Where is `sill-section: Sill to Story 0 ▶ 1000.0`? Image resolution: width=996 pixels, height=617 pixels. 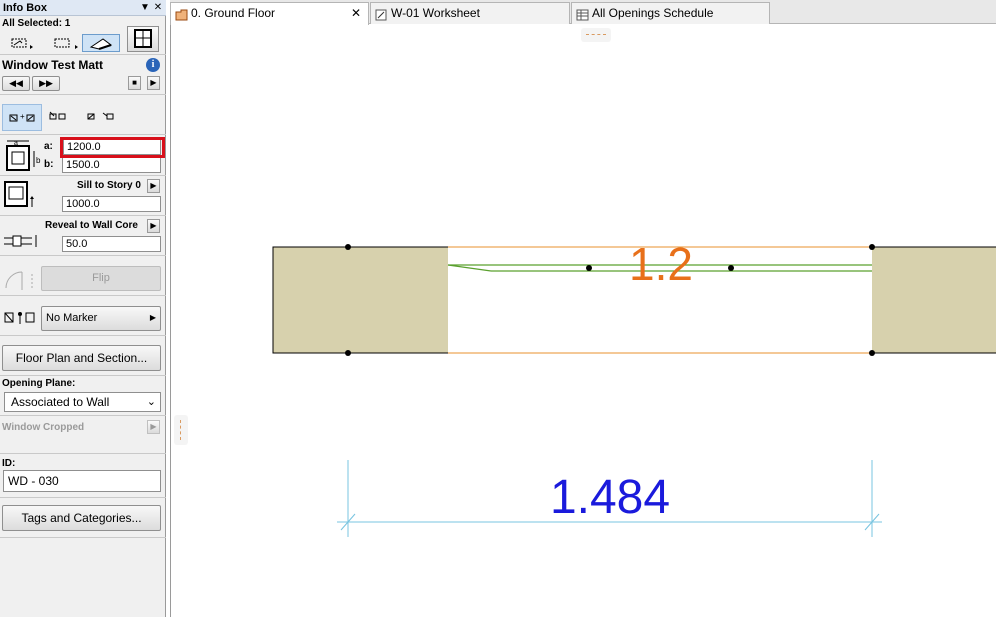 sill-section: Sill to Story 0 ▶ 1000.0 is located at coordinates (83, 196).